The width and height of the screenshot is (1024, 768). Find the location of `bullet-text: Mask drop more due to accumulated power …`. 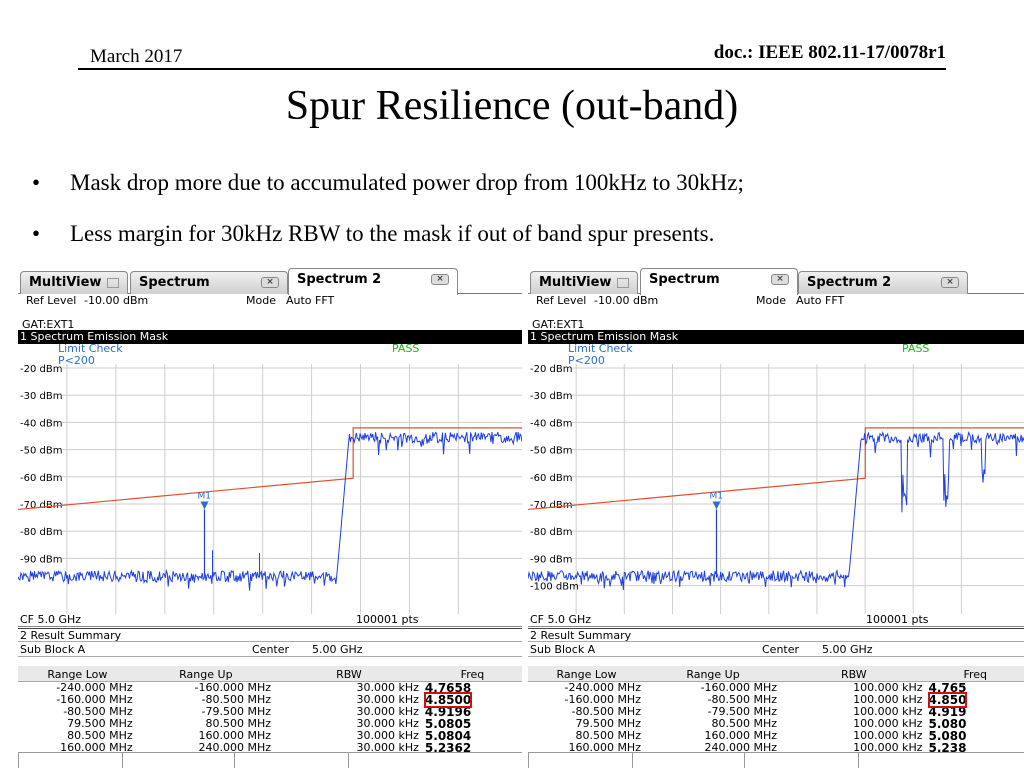

bullet-text: Mask drop more due to accumulated power … is located at coordinates (407, 182).